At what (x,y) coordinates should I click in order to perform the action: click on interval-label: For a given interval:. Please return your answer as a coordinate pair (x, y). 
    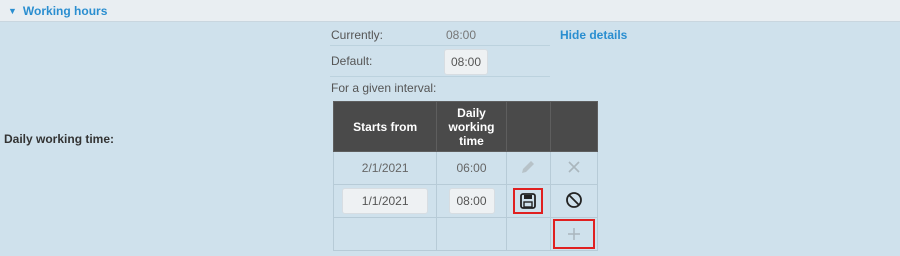
    Looking at the image, I should click on (384, 88).